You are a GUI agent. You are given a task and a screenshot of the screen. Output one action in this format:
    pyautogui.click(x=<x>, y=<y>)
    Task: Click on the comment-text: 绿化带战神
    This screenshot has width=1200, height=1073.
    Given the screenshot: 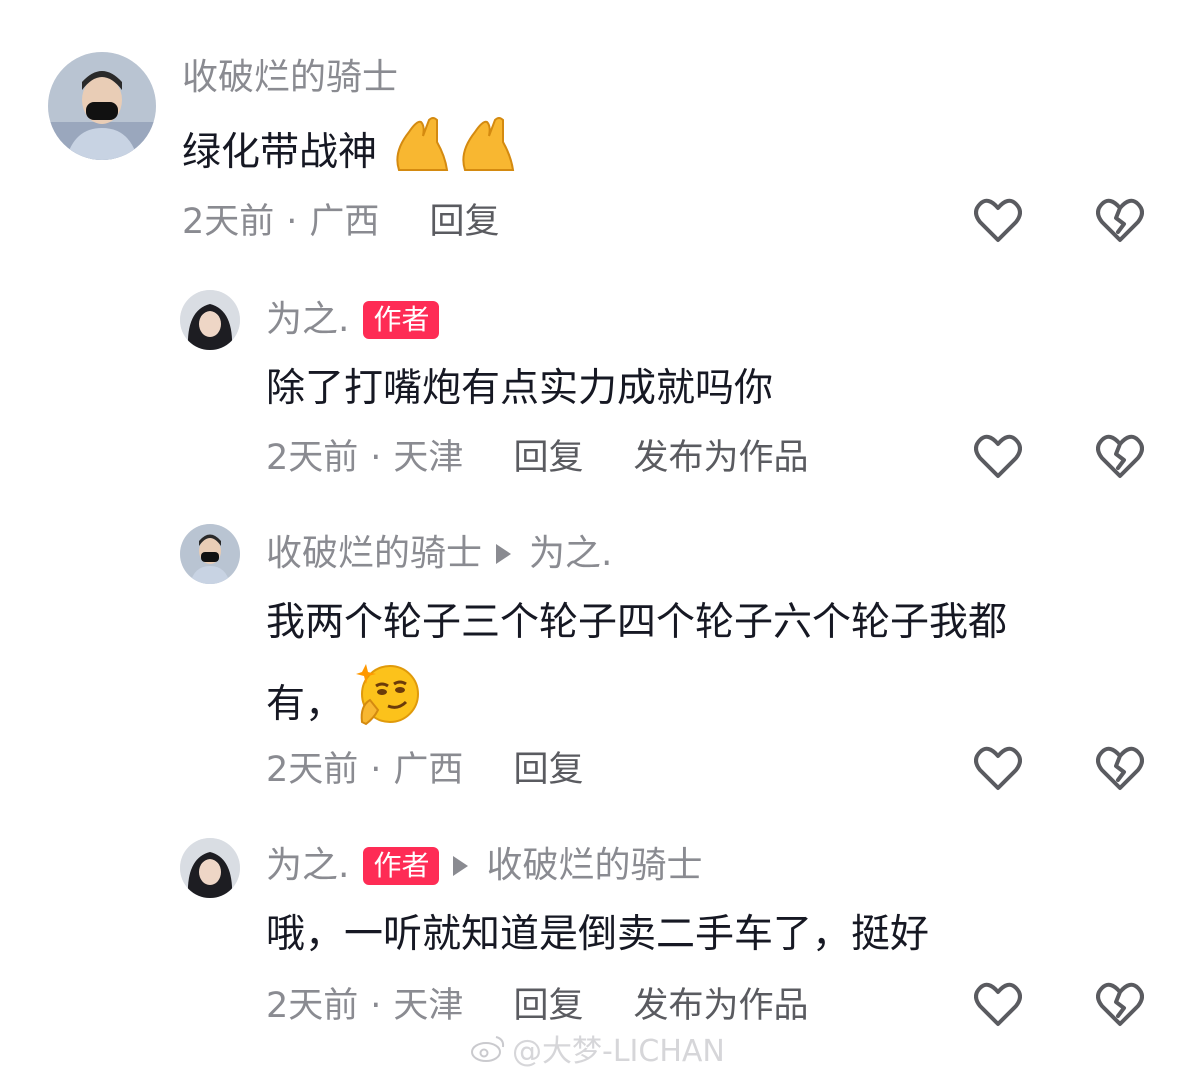 What is the action you would take?
    pyautogui.click(x=351, y=154)
    